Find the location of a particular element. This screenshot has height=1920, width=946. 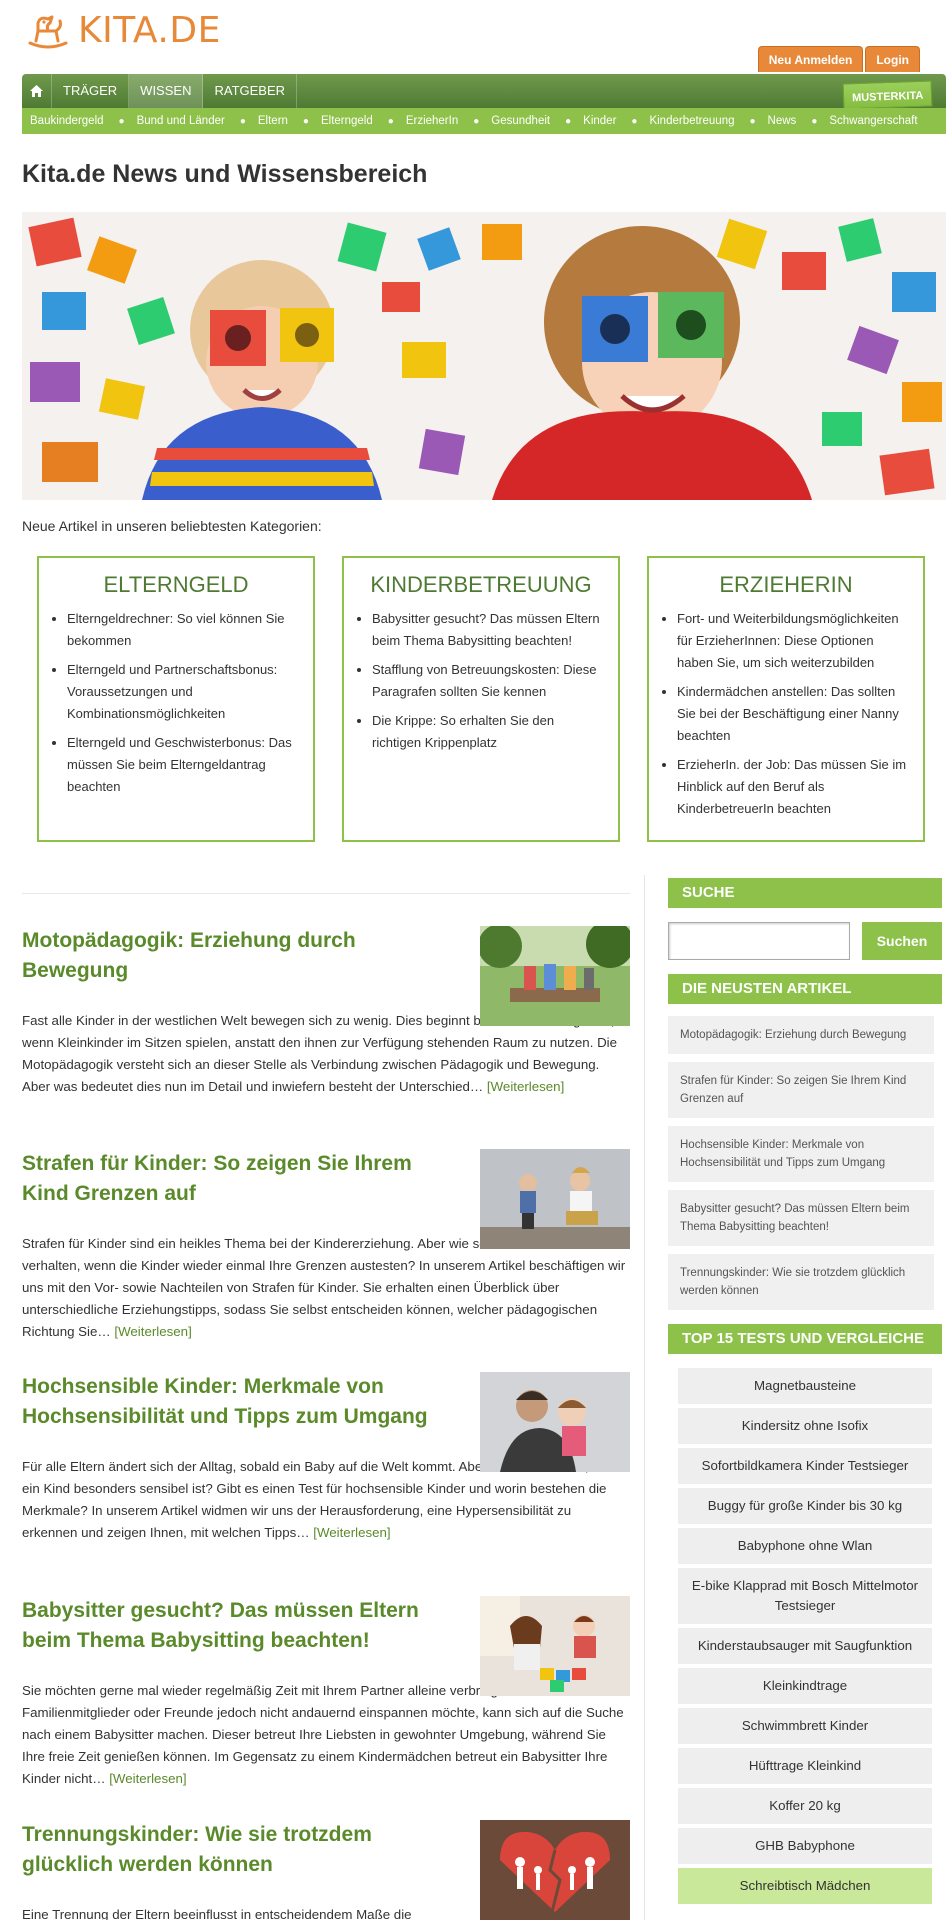

test-link: Babyphone ohne Wlan is located at coordinates (805, 1546).